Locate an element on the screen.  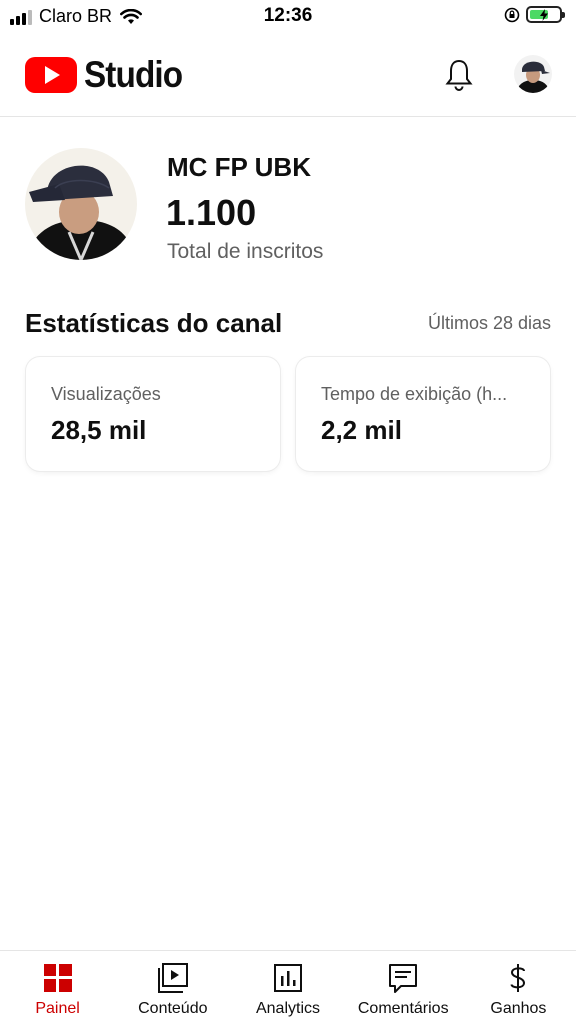
nav-label: Conteúdo is located at coordinates (173, 1008).